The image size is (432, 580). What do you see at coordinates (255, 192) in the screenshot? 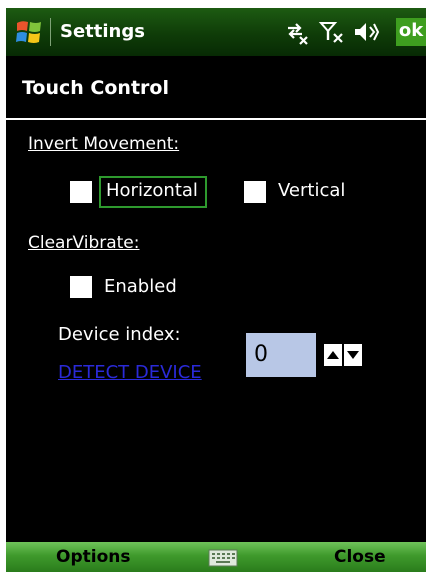
I see `vertical-checkbox` at bounding box center [255, 192].